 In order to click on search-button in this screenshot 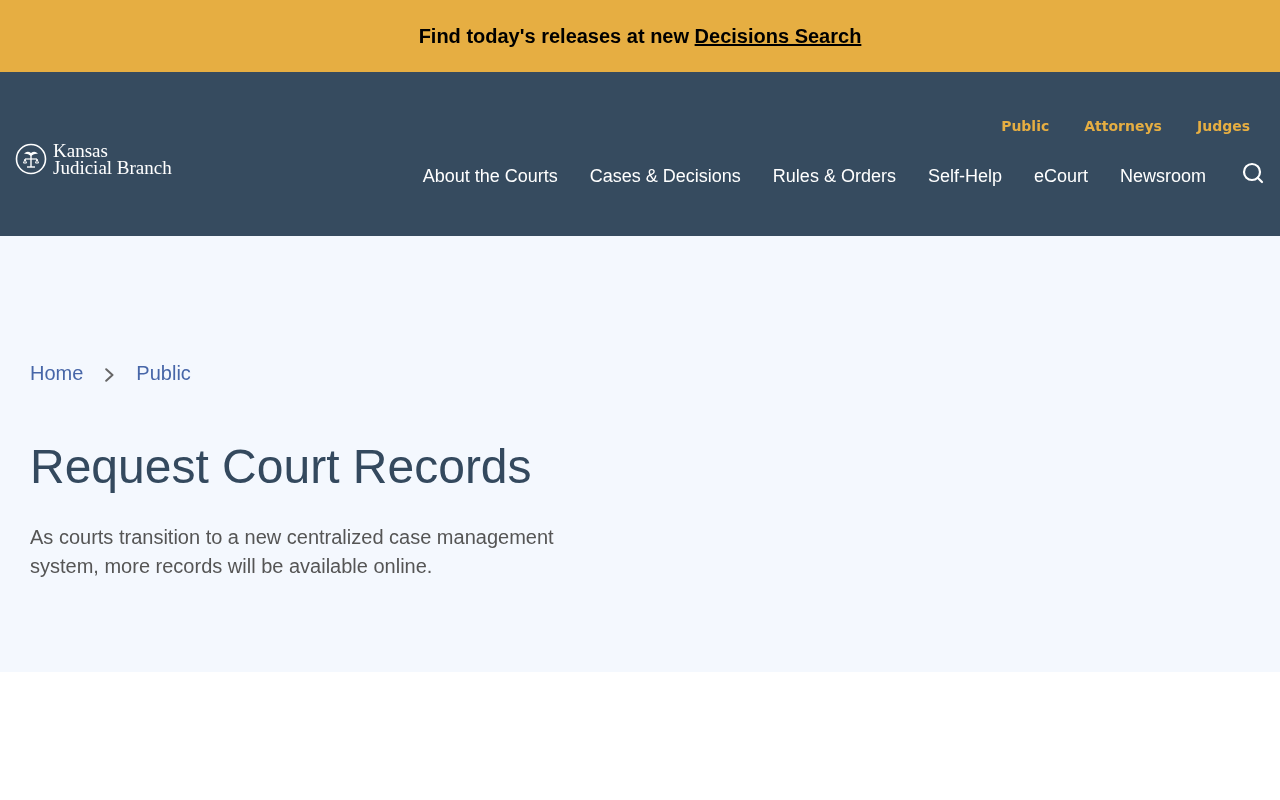, I will do `click(1253, 172)`.